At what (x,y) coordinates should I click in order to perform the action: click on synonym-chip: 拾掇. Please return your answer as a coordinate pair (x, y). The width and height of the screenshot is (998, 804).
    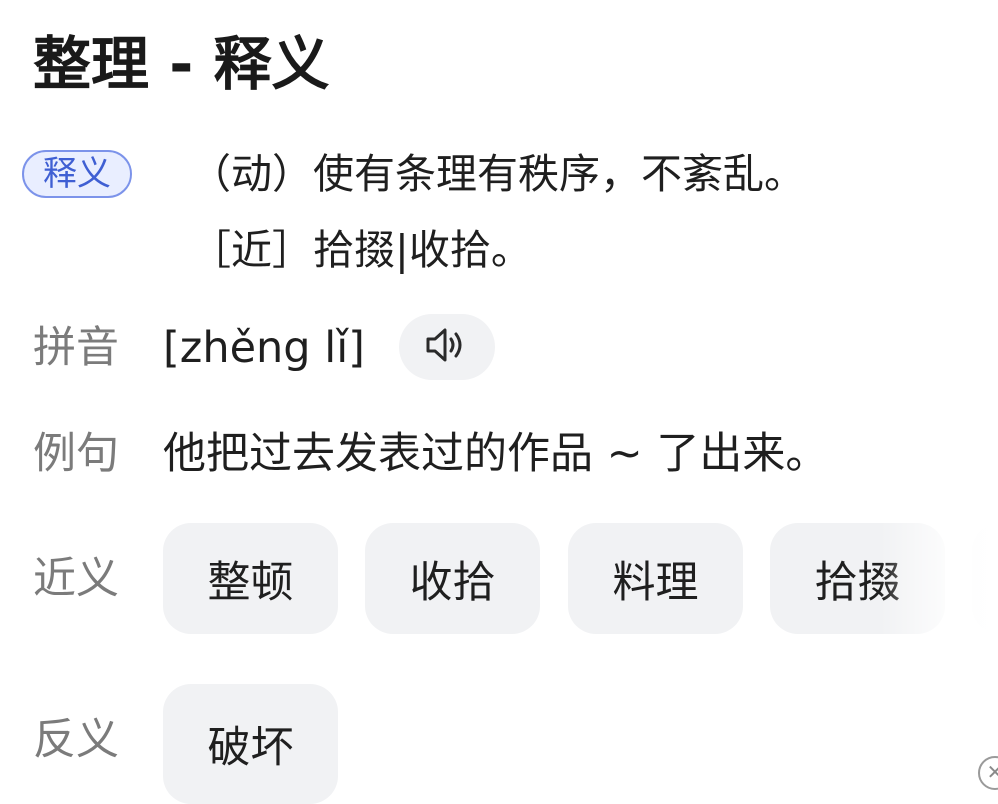
    Looking at the image, I should click on (857, 578).